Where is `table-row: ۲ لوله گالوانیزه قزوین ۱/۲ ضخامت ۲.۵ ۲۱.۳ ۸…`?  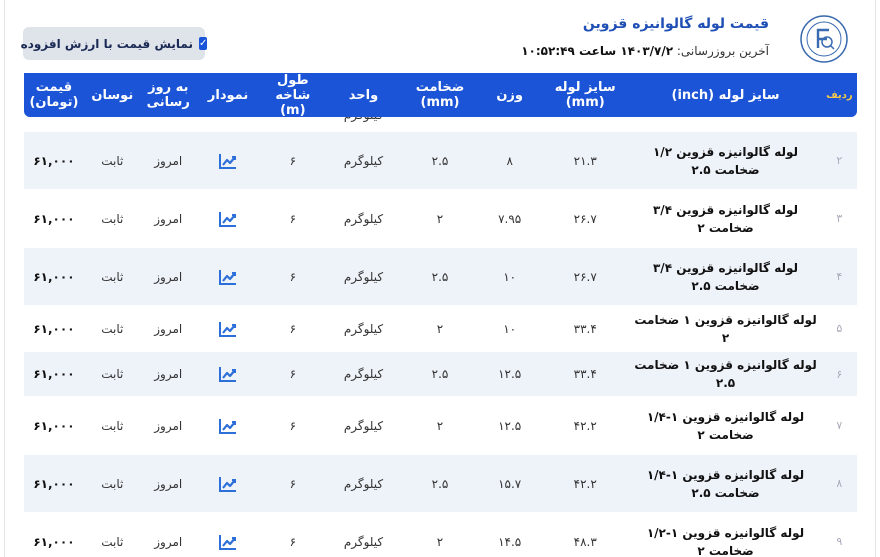
table-row: ۲ لوله گالوانیزه قزوین ۱/۲ ضخامت ۲.۵ ۲۱.۳ ۸… is located at coordinates (440, 161).